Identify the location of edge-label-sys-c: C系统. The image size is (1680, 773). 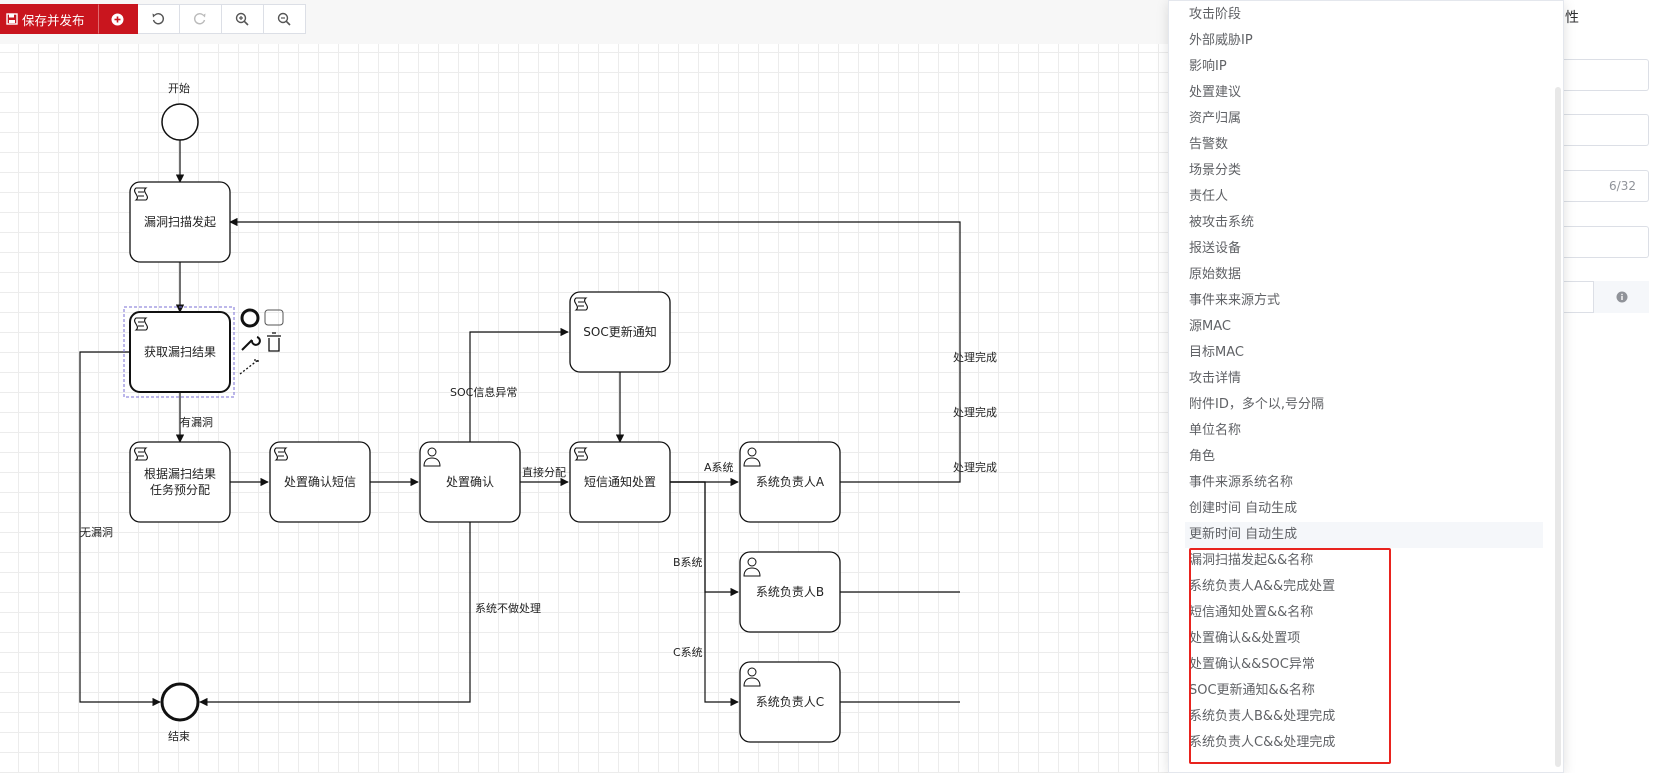
(688, 652).